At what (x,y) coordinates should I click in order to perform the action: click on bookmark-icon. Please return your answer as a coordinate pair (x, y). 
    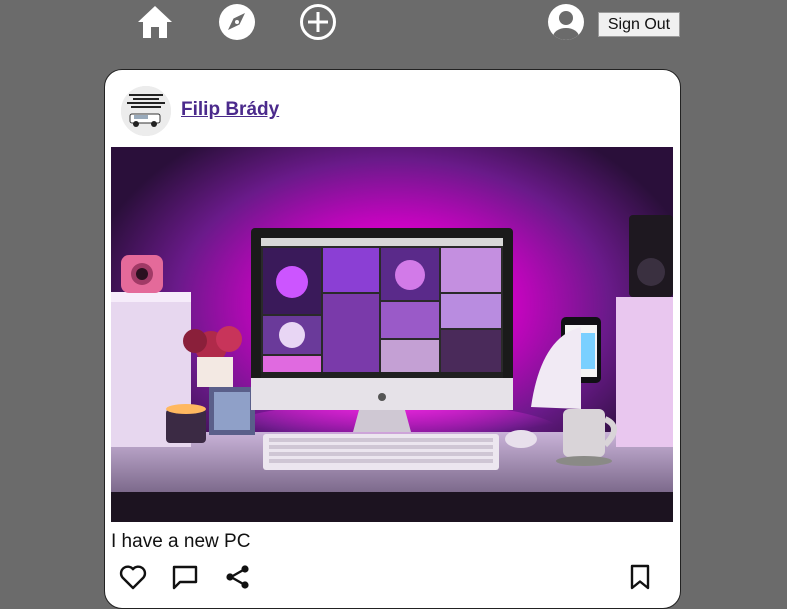
    Looking at the image, I should click on (640, 577).